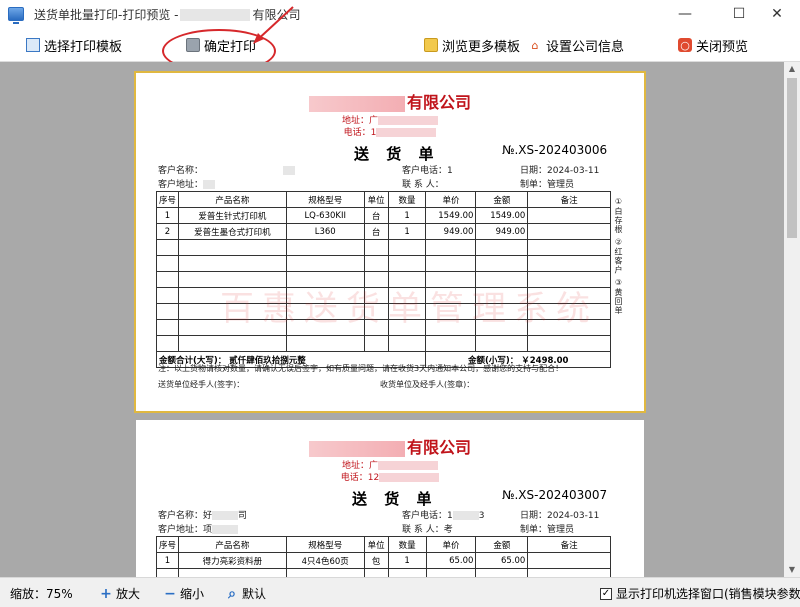  Describe the element at coordinates (74, 45) in the screenshot. I see `select-template-button: 选择打印模板` at that location.